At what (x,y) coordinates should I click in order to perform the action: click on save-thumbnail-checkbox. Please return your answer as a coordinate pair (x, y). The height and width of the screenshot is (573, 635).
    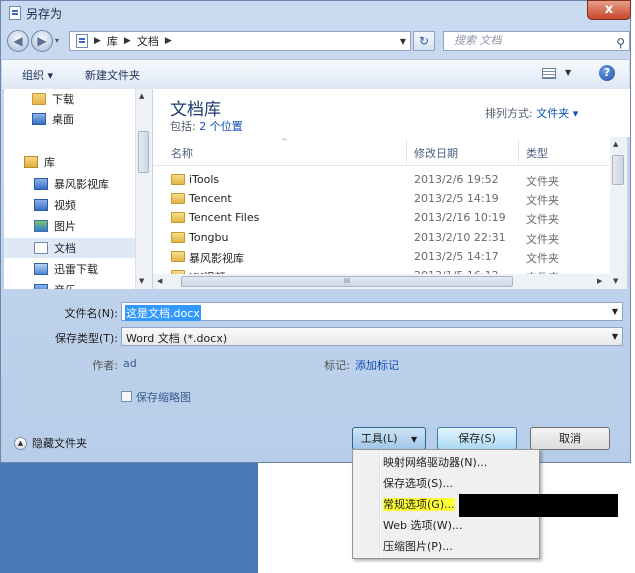
    Looking at the image, I should click on (126, 396).